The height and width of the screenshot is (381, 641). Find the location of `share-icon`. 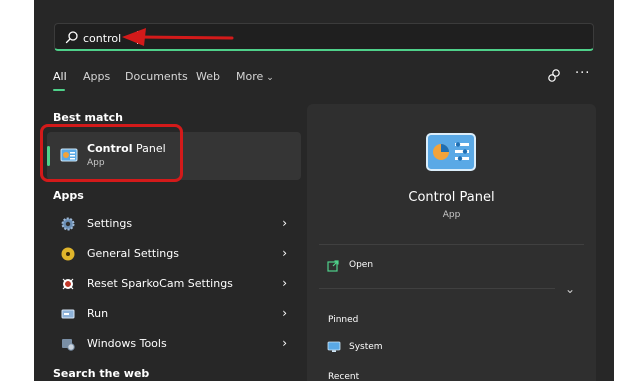

share-icon is located at coordinates (554, 76).